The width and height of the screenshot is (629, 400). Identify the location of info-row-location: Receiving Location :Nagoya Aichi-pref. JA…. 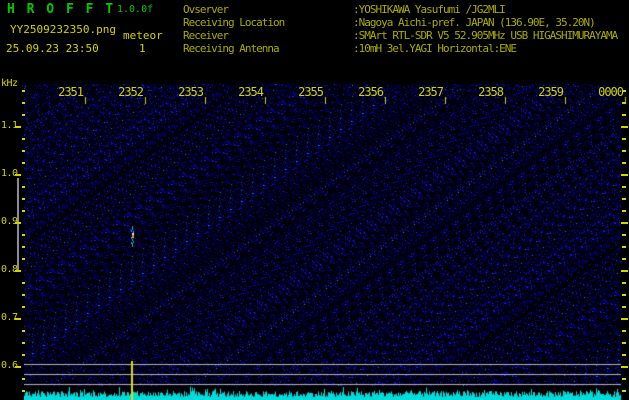
(400, 22).